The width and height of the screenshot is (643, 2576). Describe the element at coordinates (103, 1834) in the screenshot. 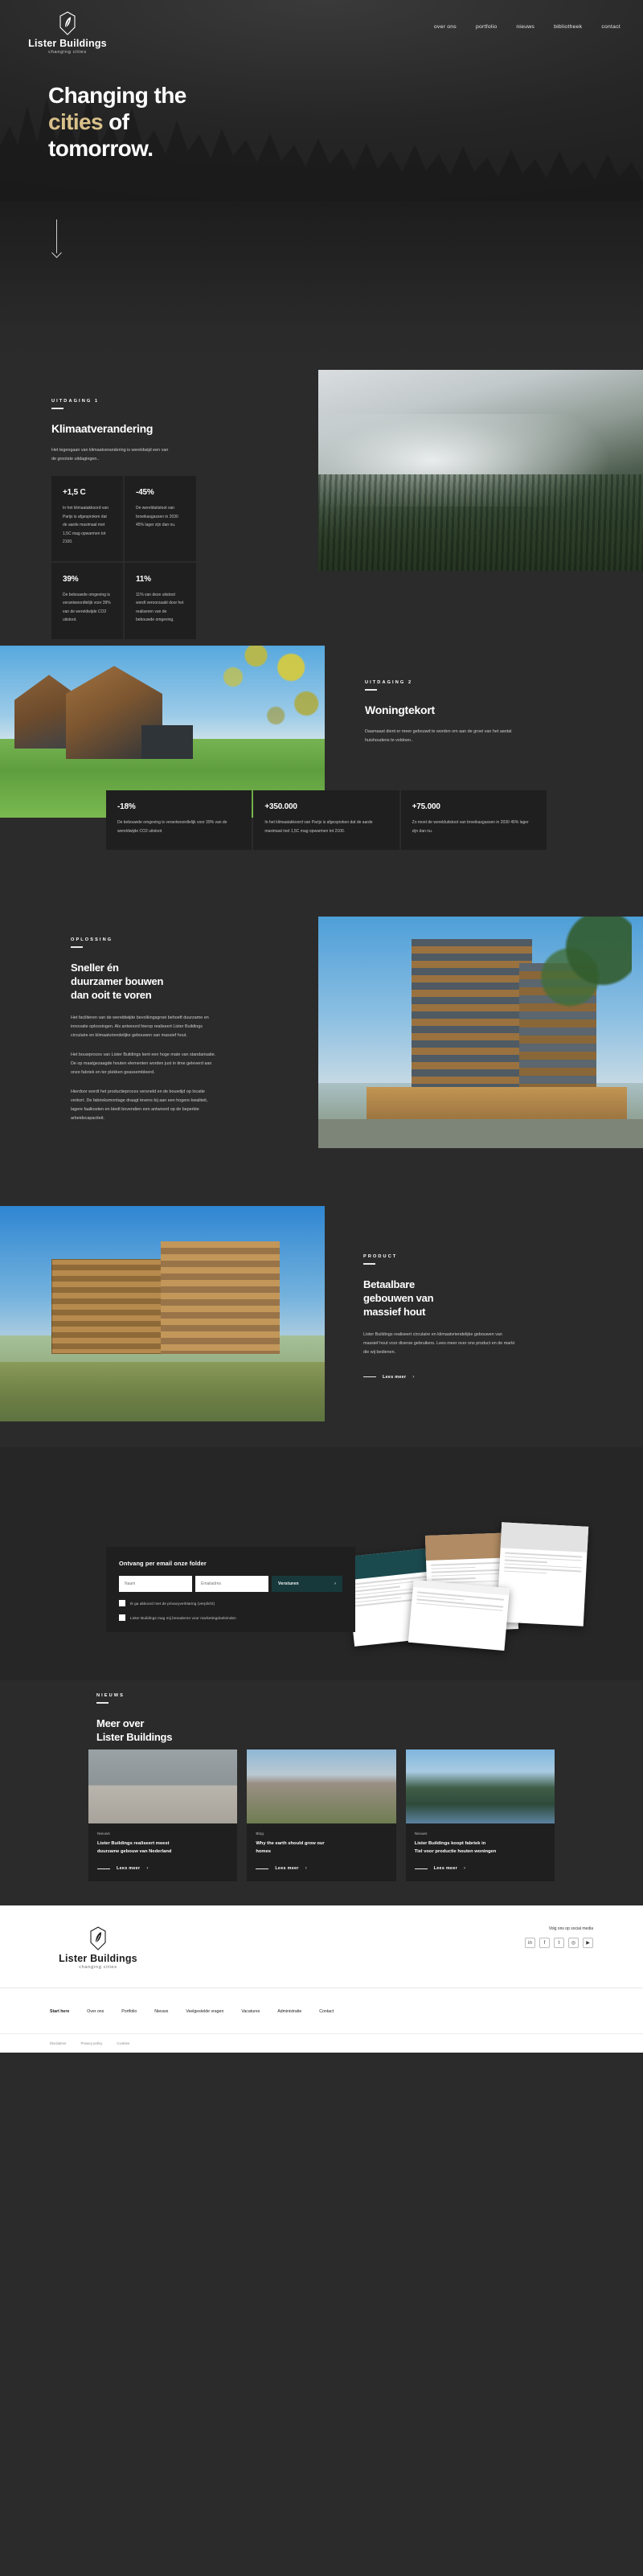

I see `news-card-kicker: Nieuws` at that location.